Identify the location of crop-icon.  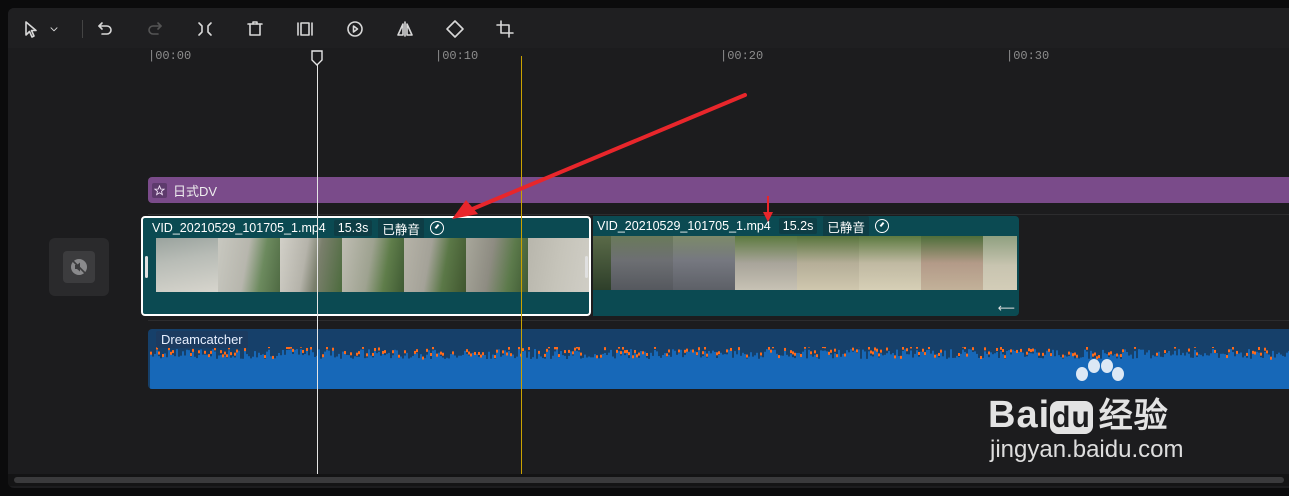
(505, 29).